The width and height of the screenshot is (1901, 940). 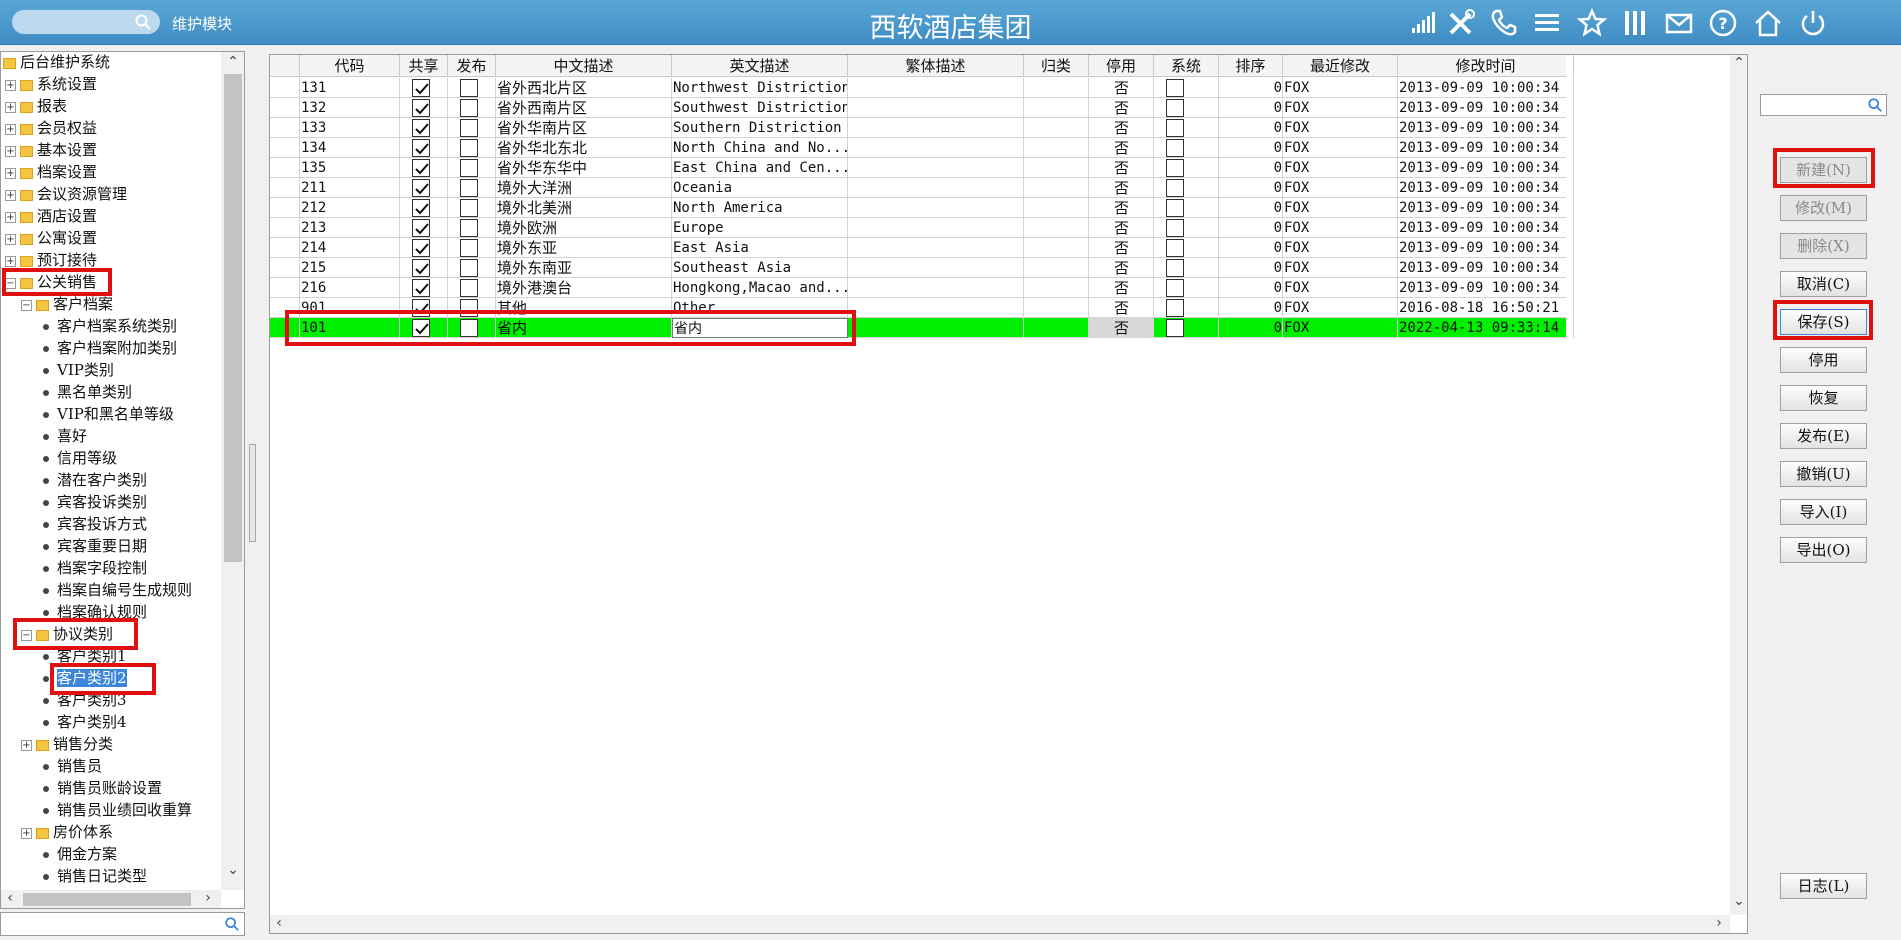 I want to click on code-cell: 211, so click(x=350, y=188).